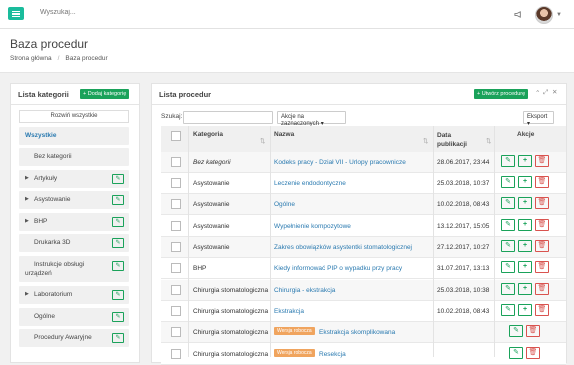 Image resolution: width=574 pixels, height=365 pixels. I want to click on megaphone-icon, so click(518, 14).